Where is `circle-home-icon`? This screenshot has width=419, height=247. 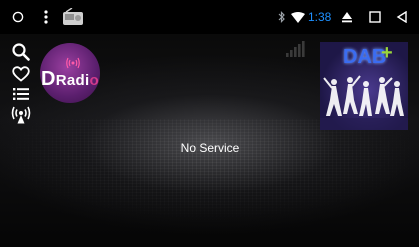
circle-home-icon is located at coordinates (18, 17).